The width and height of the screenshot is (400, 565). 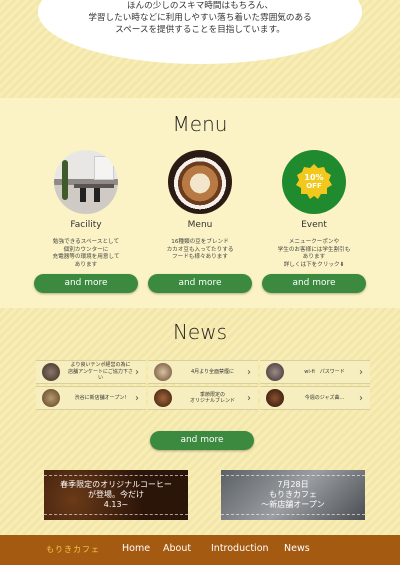 I want to click on spring-coffee-banner: 春季限定のオリジナルコーヒー が登場。今だけ 4.13~, so click(x=116, y=495).